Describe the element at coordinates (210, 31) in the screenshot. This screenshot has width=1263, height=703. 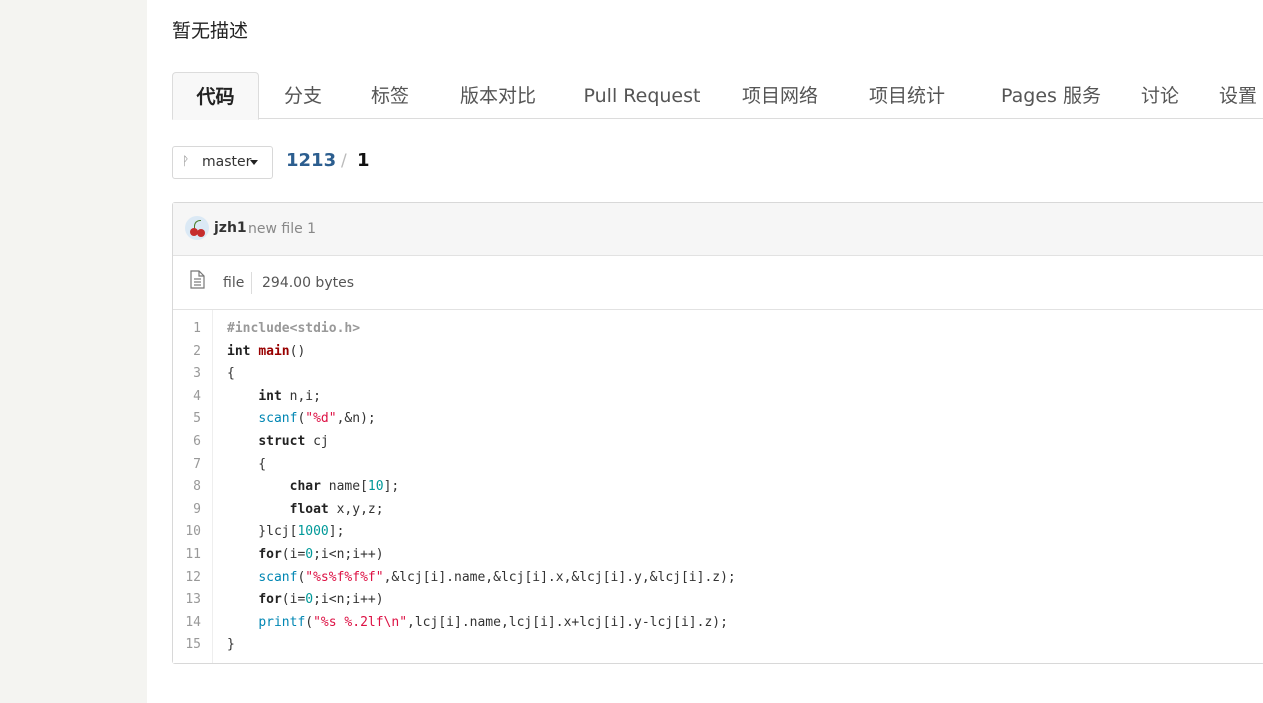
I see `repo-description: 暂无描述` at that location.